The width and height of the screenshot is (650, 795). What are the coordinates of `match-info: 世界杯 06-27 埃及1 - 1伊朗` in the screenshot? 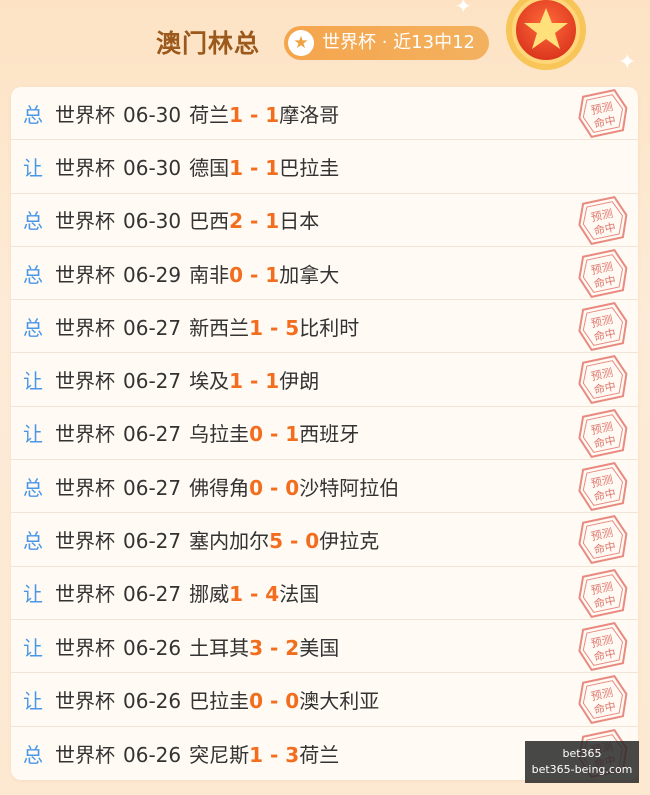 It's located at (187, 379).